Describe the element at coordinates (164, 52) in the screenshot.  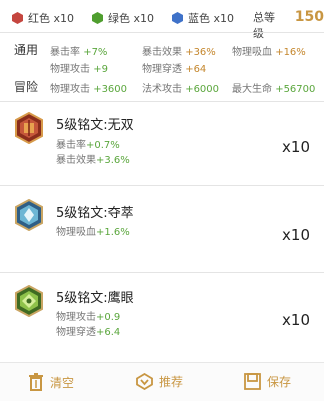
I see `stat-name: 暴击效果` at that location.